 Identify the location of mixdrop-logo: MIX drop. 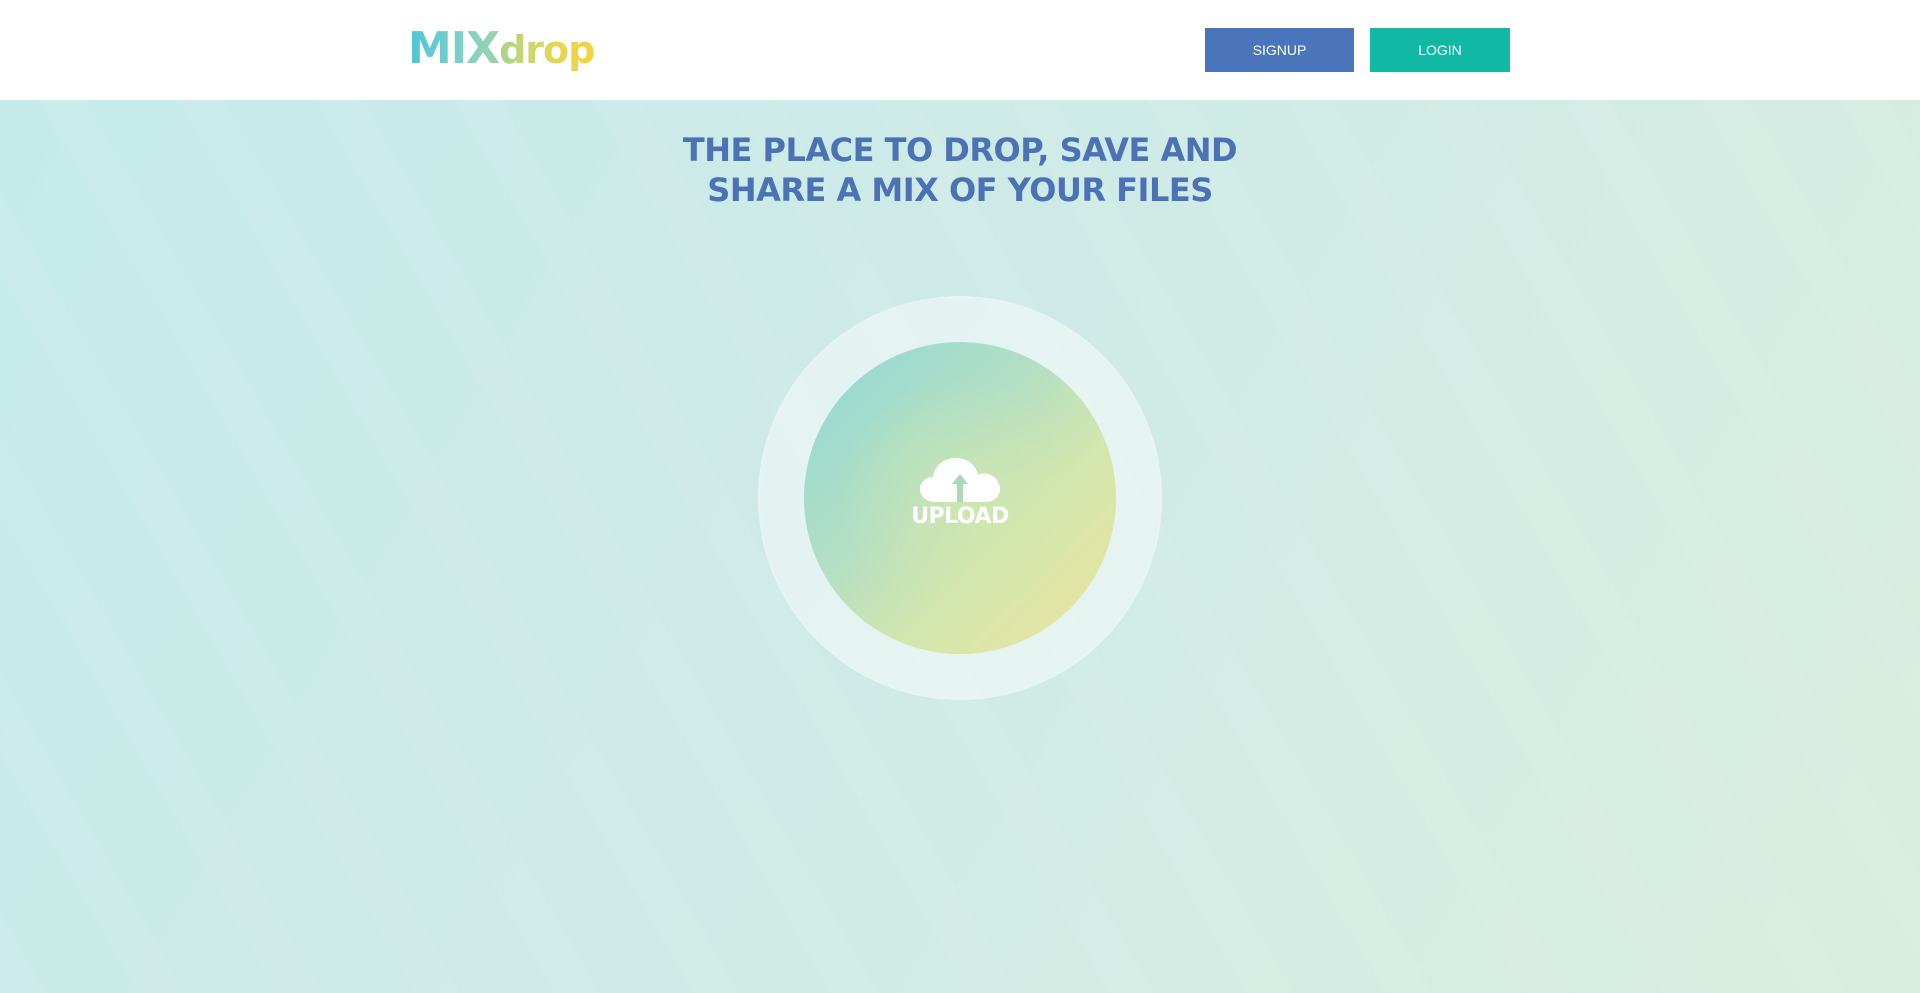
(501, 49).